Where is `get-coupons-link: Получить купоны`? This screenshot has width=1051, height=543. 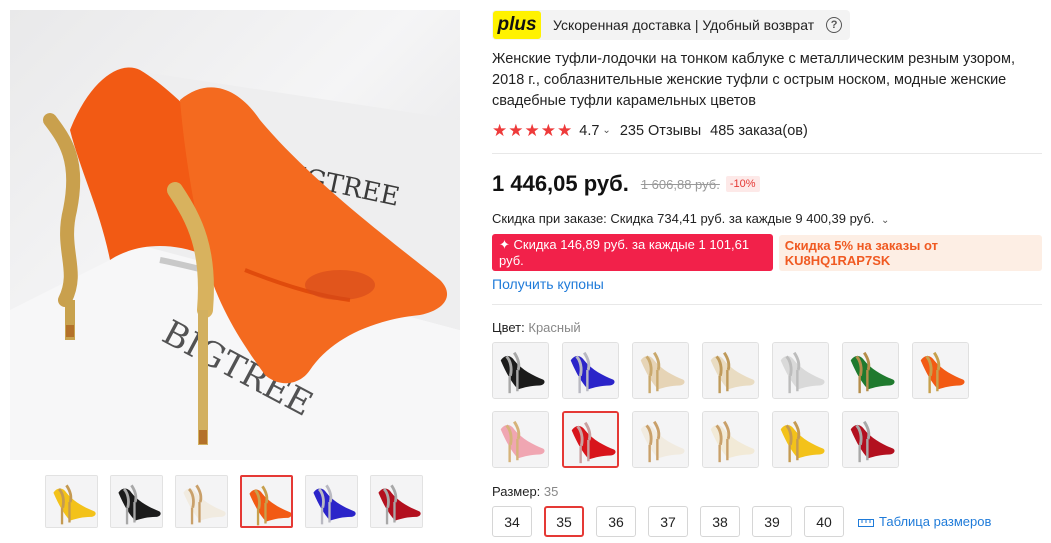
get-coupons-link: Получить купоны is located at coordinates (548, 284).